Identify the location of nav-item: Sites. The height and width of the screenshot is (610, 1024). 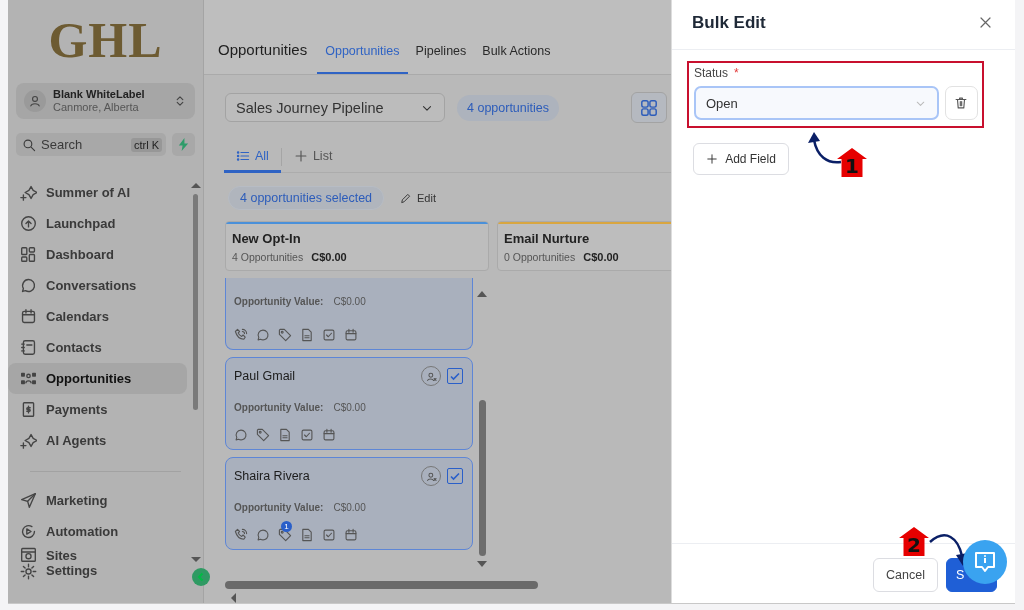
(97, 555).